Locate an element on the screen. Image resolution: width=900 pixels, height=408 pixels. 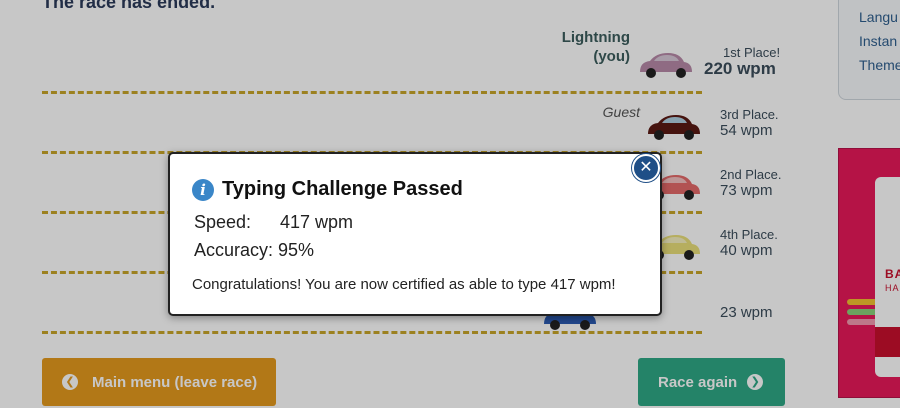
speed-value: 417 wpm is located at coordinates (317, 222).